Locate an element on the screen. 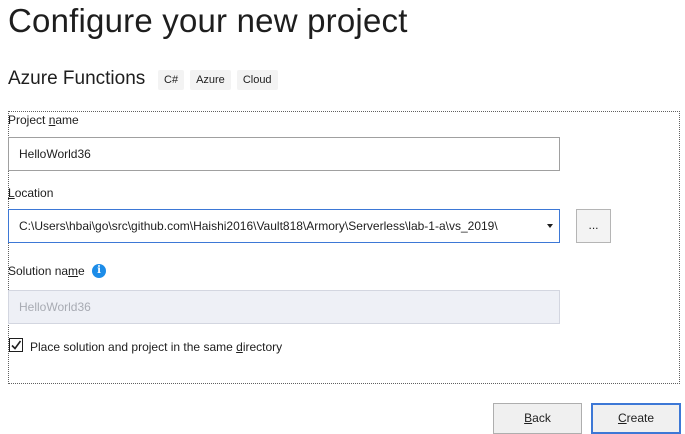  project-name-label: Project name is located at coordinates (43, 120).